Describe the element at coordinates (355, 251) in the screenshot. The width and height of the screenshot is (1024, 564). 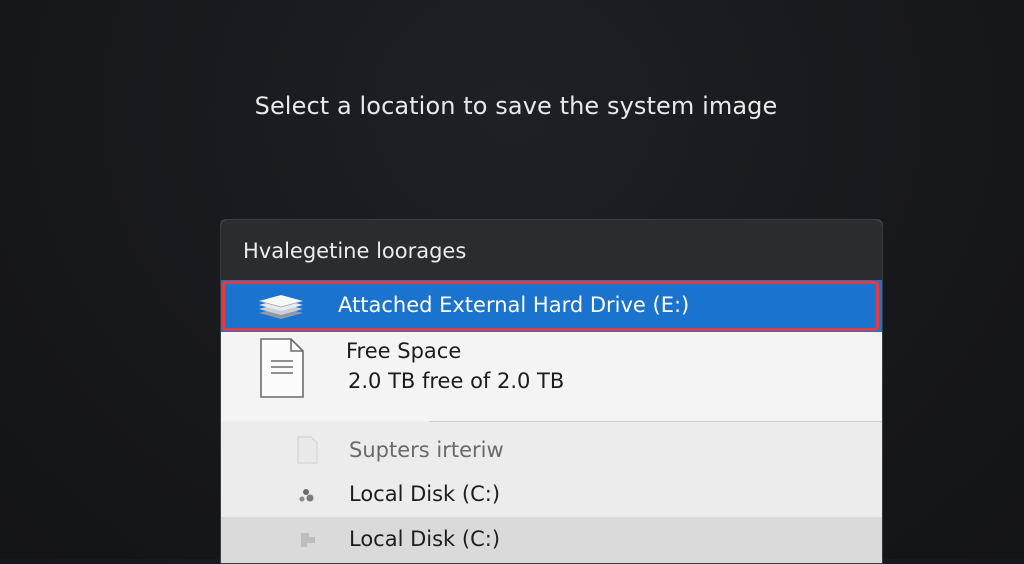
I see `panel-header-label: Hvalegetine loorages` at that location.